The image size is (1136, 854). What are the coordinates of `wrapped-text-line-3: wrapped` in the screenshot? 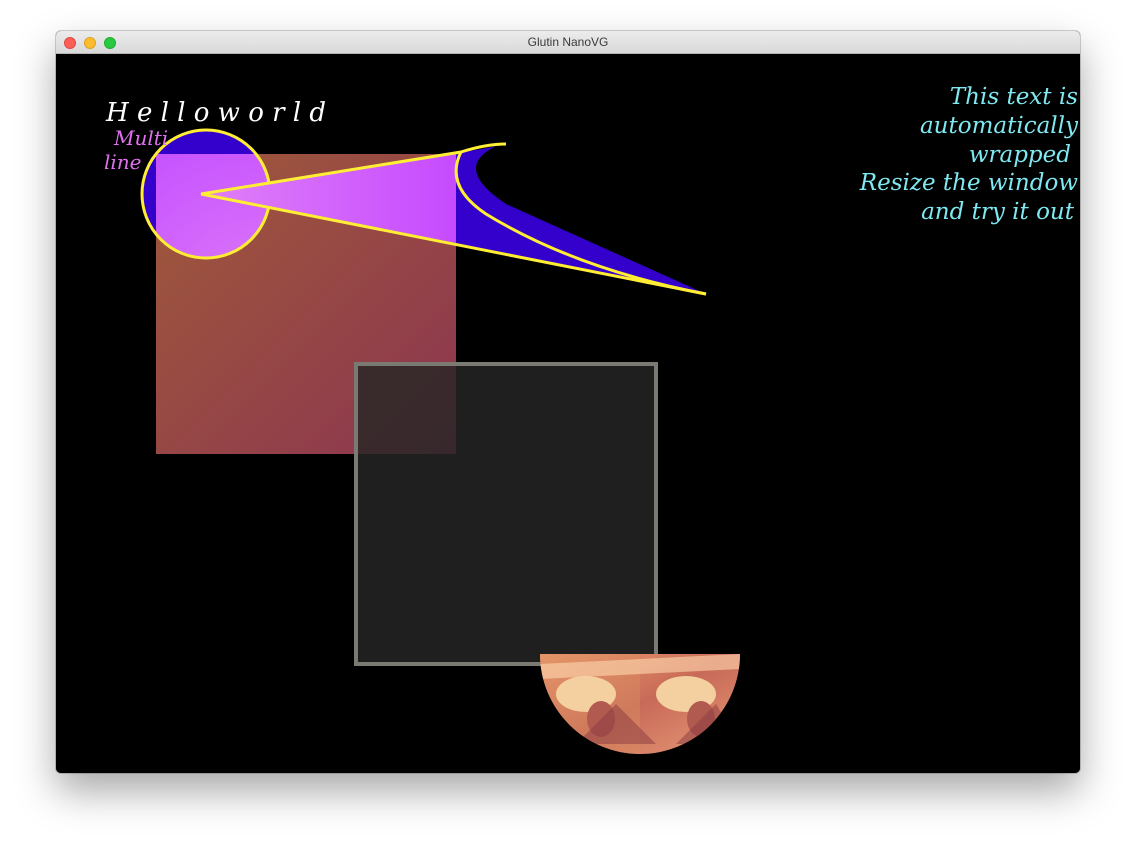 It's located at (1020, 155).